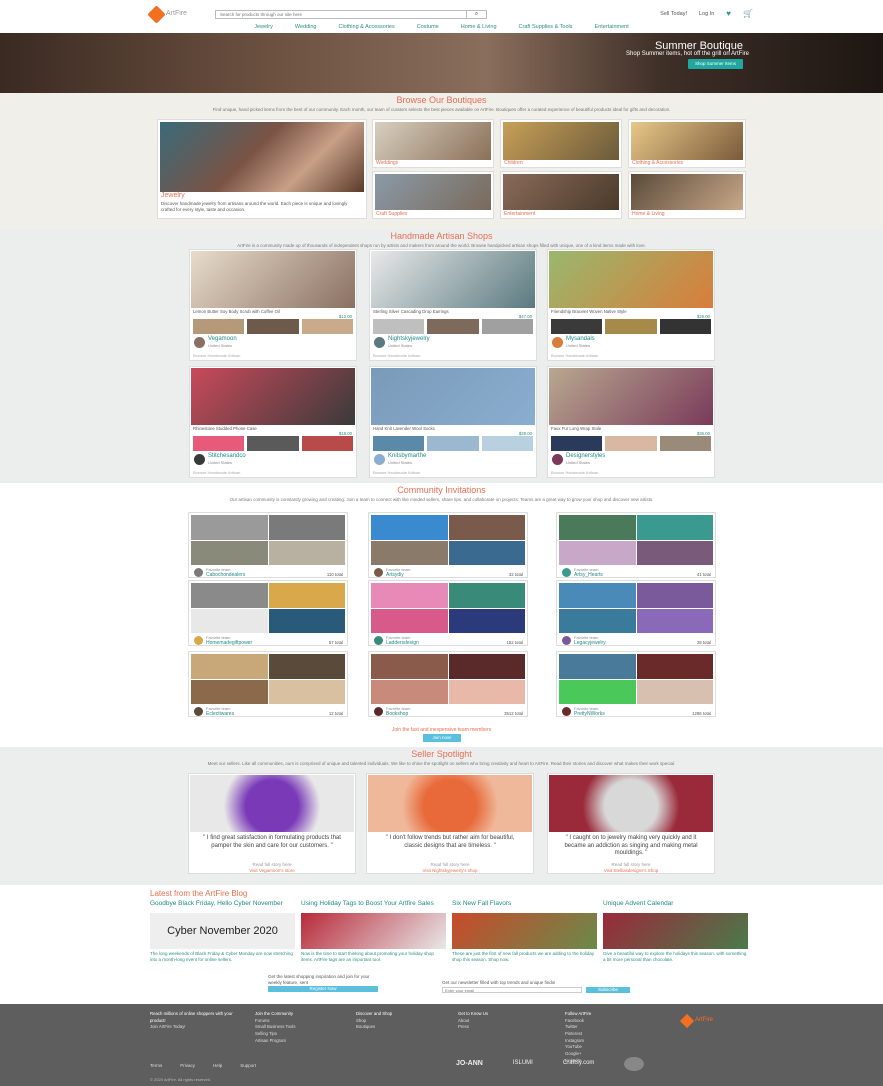 This screenshot has height=1086, width=883. Describe the element at coordinates (523, 1064) in the screenshot. I see `partner-brand: ISLUMI` at that location.